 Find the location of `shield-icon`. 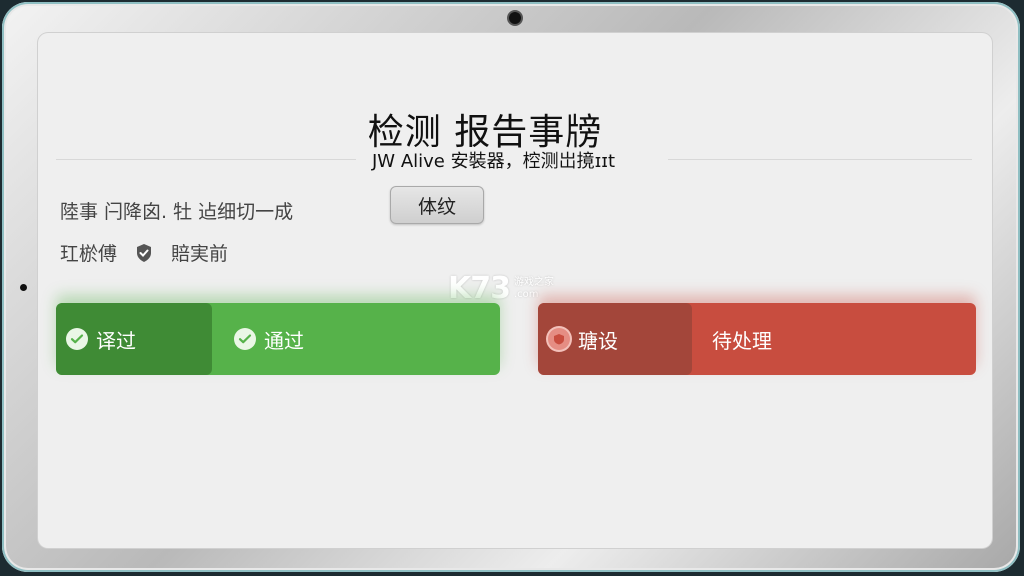

shield-icon is located at coordinates (144, 253).